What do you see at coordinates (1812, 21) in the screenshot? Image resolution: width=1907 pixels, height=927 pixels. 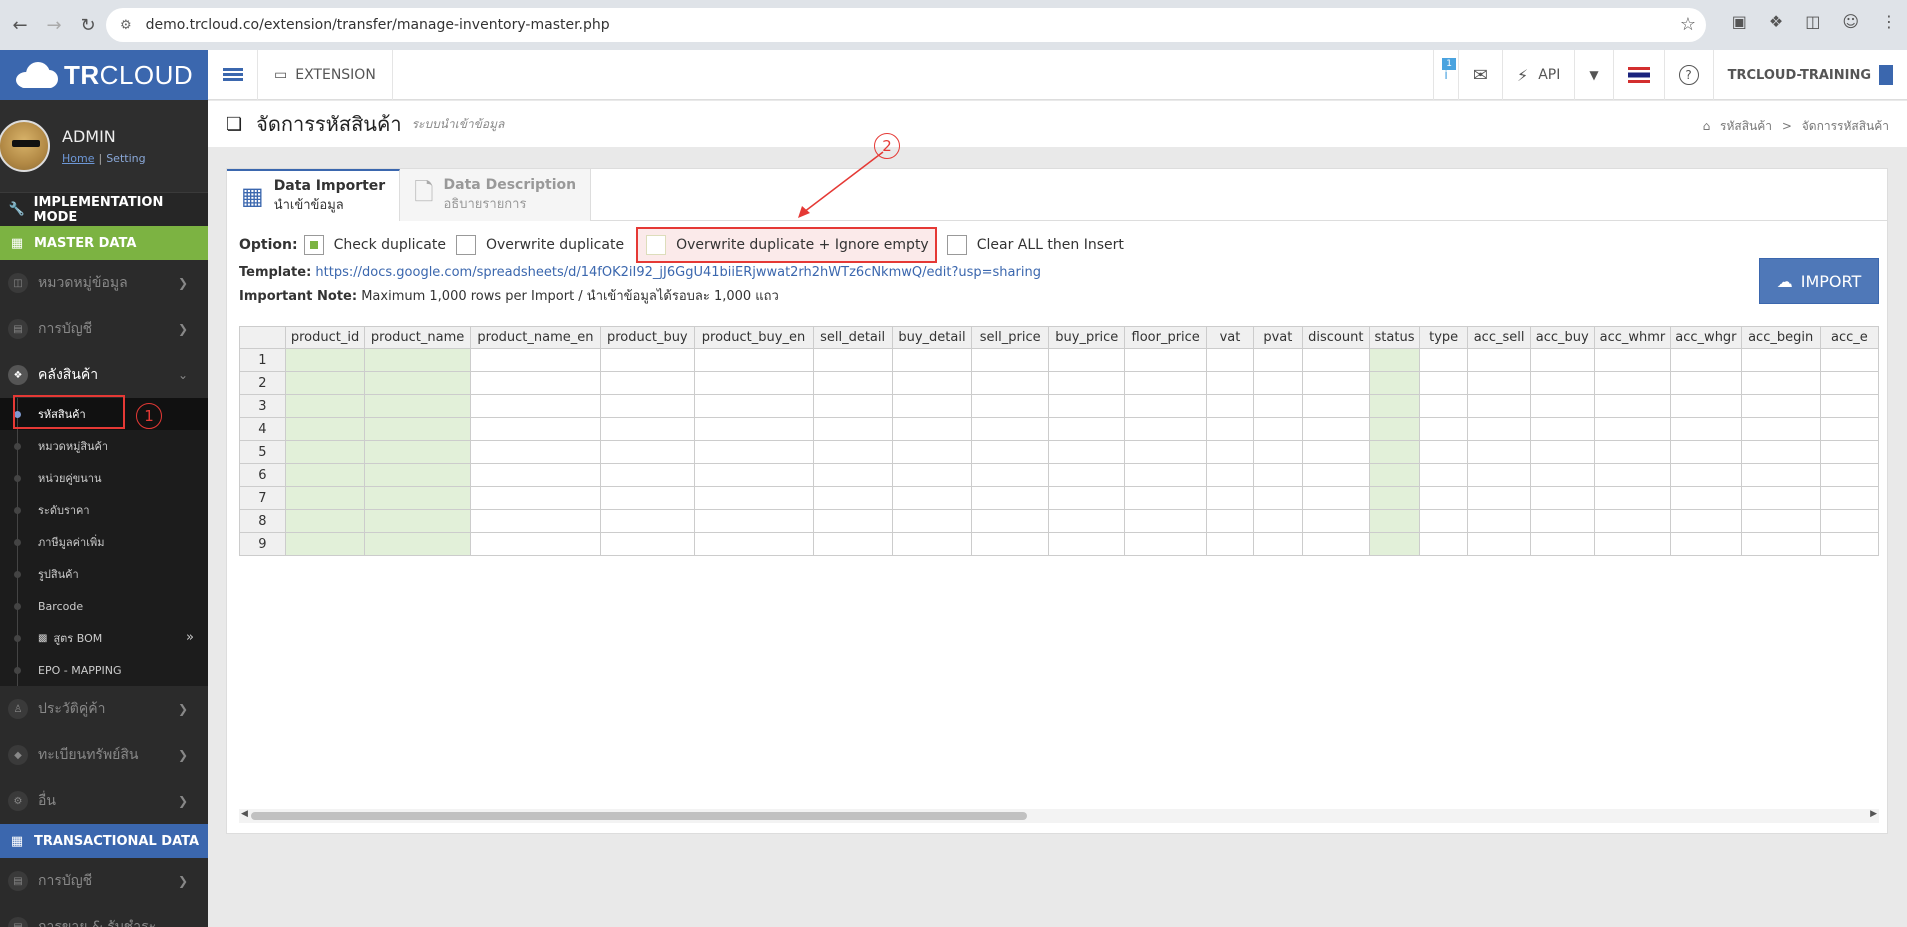 I see `sidepanel-icon: ◫` at bounding box center [1812, 21].